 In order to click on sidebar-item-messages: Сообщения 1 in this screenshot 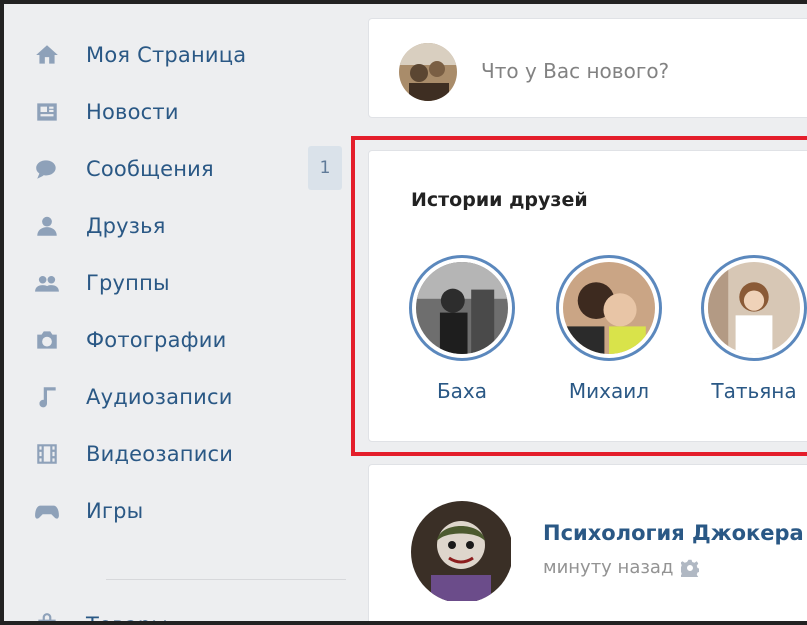, I will do `click(186, 168)`.